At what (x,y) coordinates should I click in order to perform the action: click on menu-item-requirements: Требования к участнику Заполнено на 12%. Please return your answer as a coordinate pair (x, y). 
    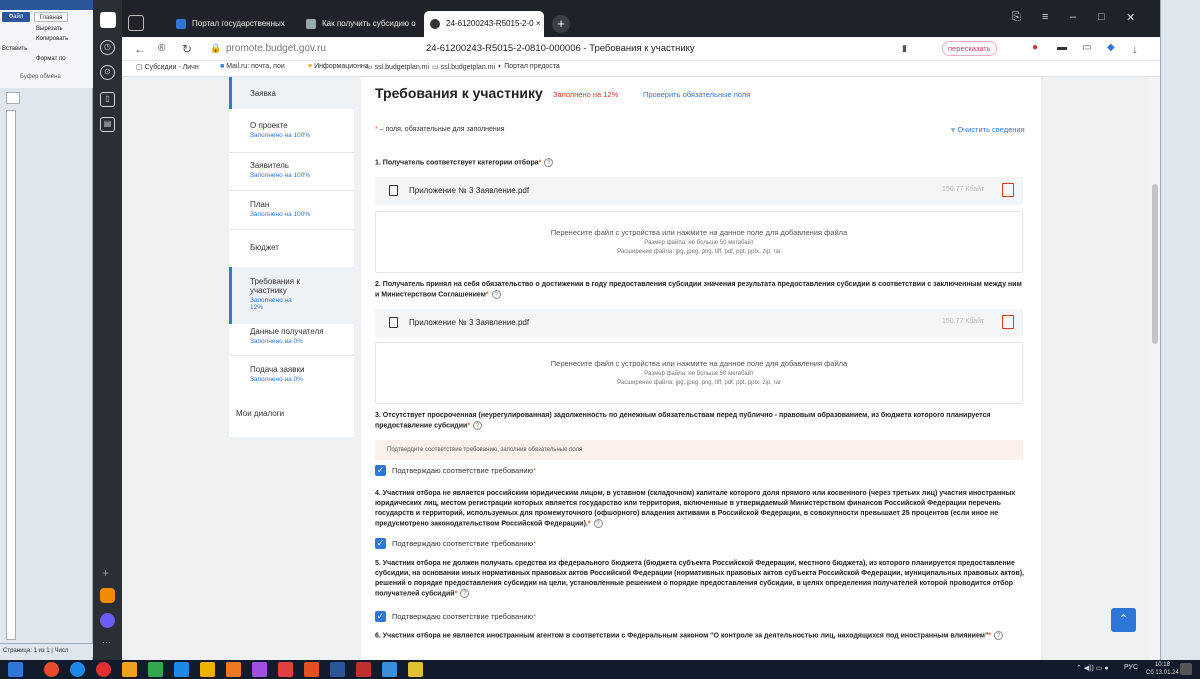
    Looking at the image, I should click on (291, 295).